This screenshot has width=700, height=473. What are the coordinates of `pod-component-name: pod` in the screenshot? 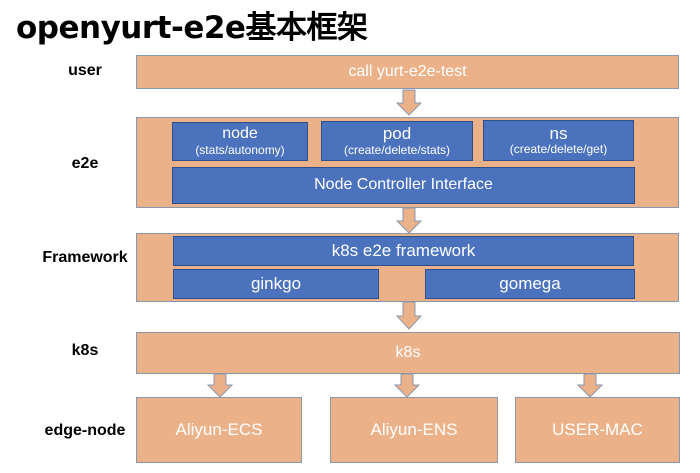 It's located at (397, 134).